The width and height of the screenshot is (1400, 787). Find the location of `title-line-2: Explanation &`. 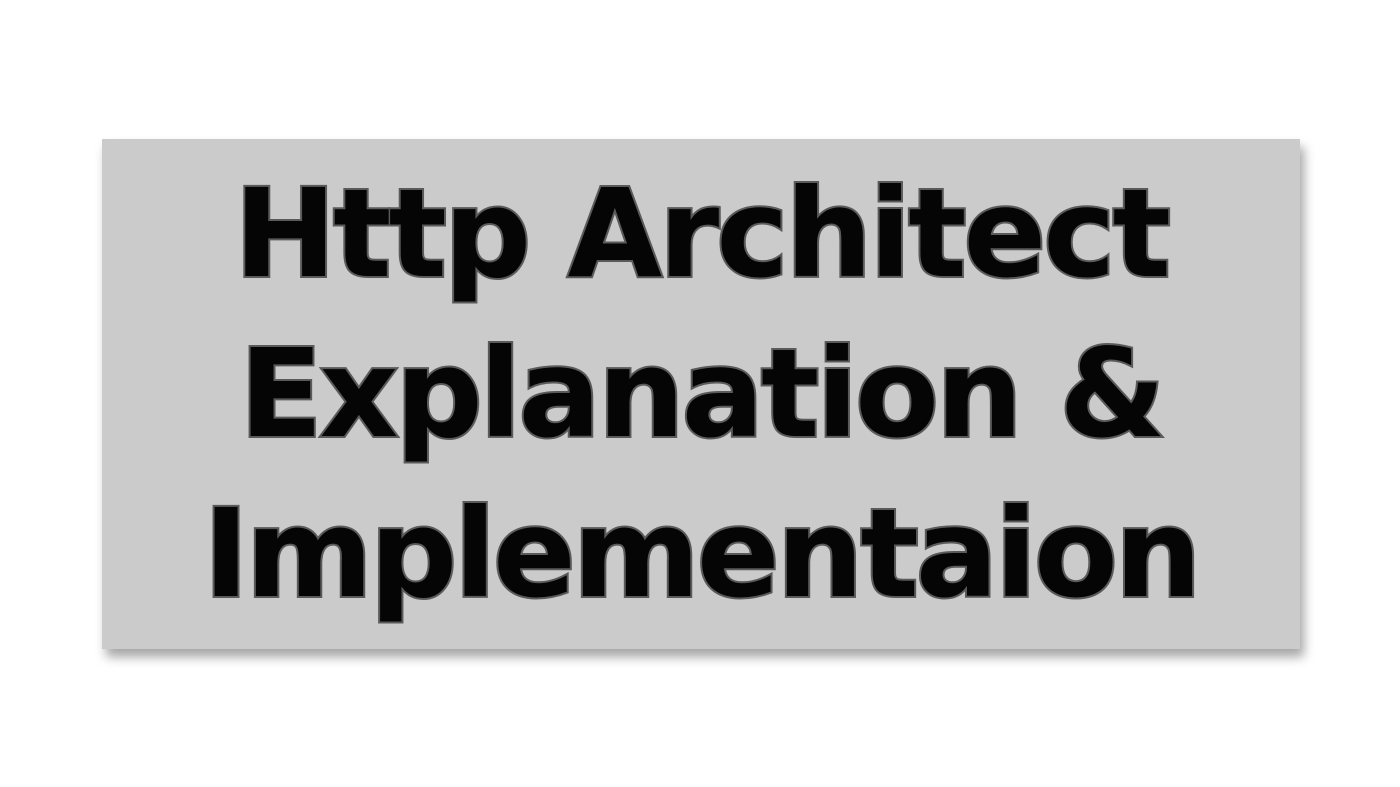

title-line-2: Explanation & is located at coordinates (702, 394).